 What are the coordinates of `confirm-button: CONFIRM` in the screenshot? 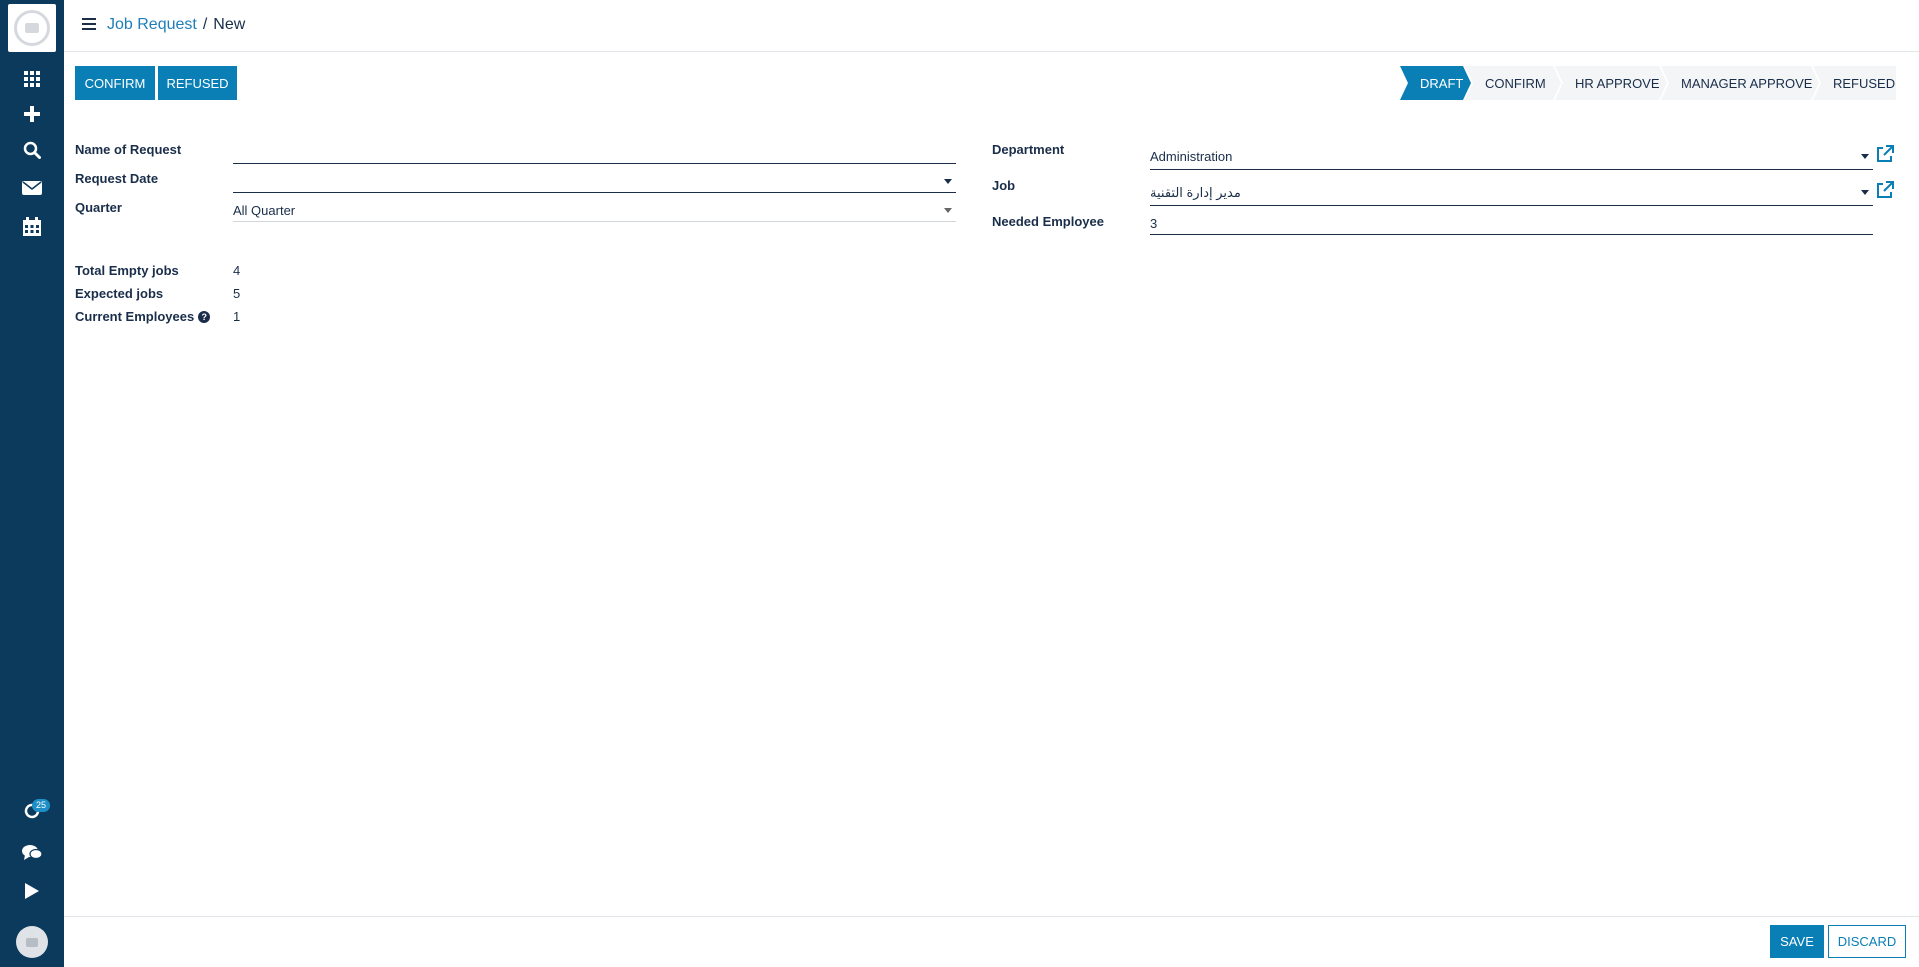 It's located at (115, 83).